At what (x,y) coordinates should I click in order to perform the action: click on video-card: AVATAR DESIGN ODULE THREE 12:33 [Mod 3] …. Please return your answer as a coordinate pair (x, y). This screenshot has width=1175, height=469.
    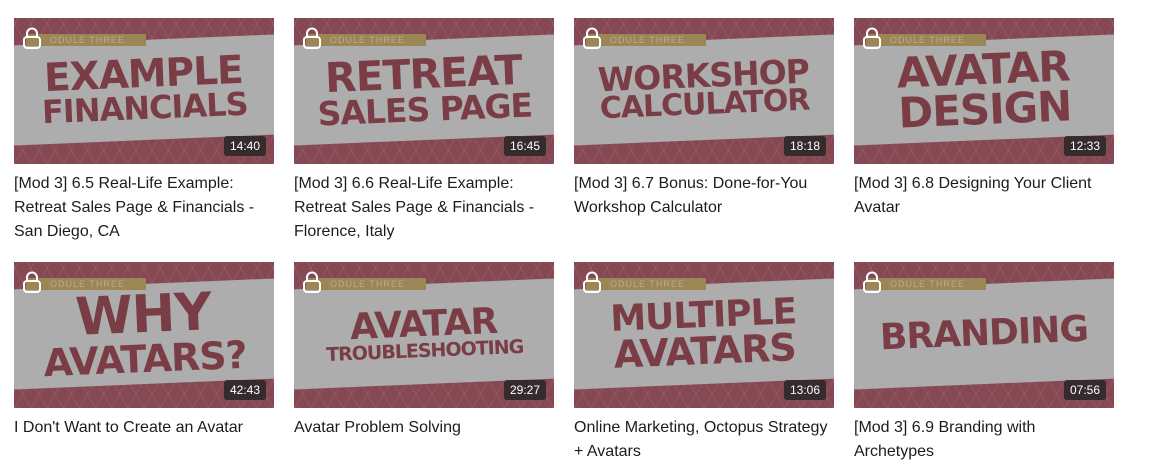
    Looking at the image, I should click on (984, 119).